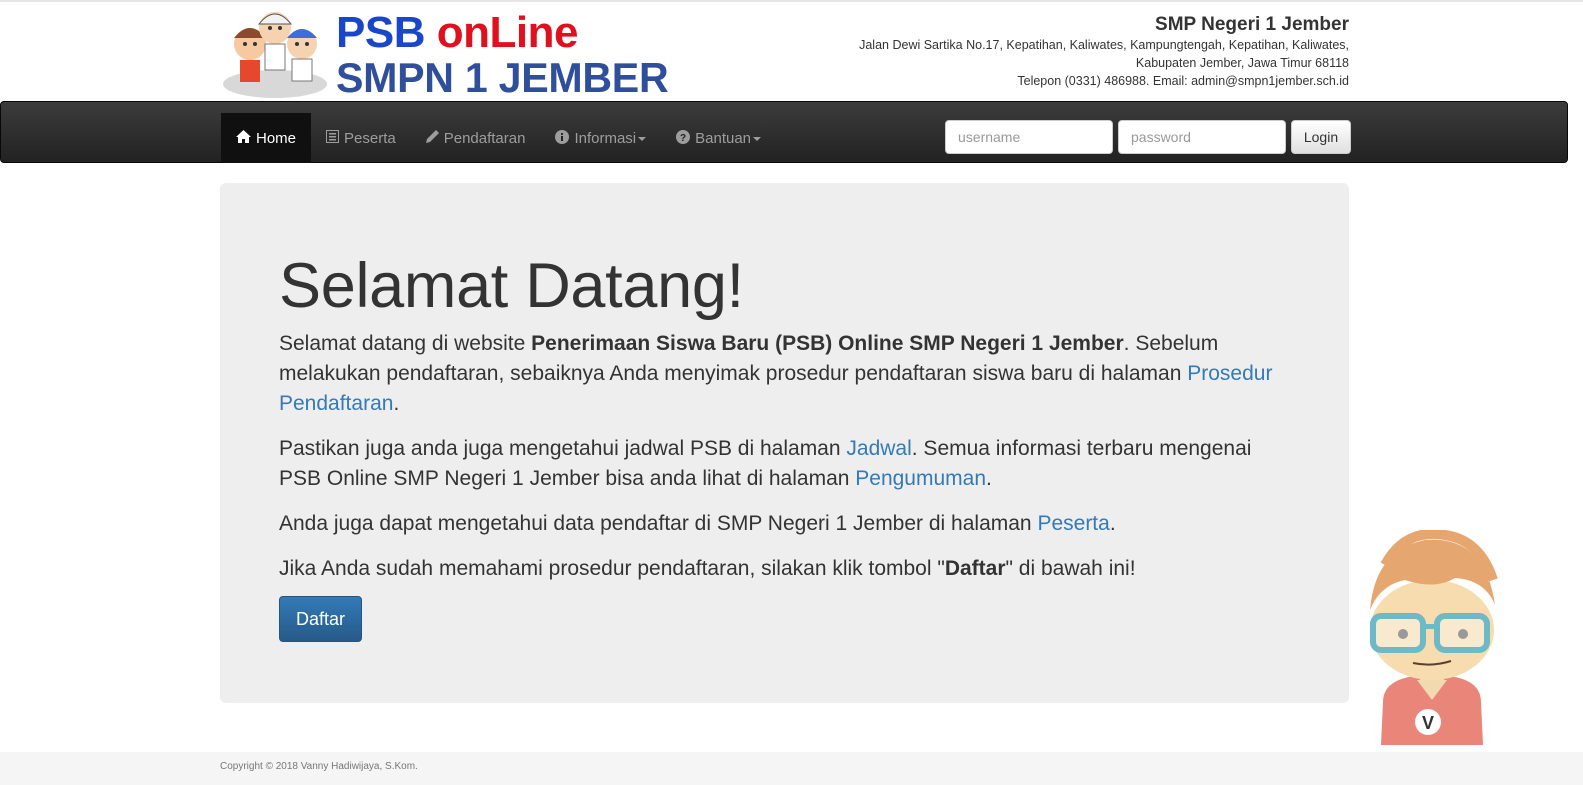  I want to click on list-icon, so click(333, 138).